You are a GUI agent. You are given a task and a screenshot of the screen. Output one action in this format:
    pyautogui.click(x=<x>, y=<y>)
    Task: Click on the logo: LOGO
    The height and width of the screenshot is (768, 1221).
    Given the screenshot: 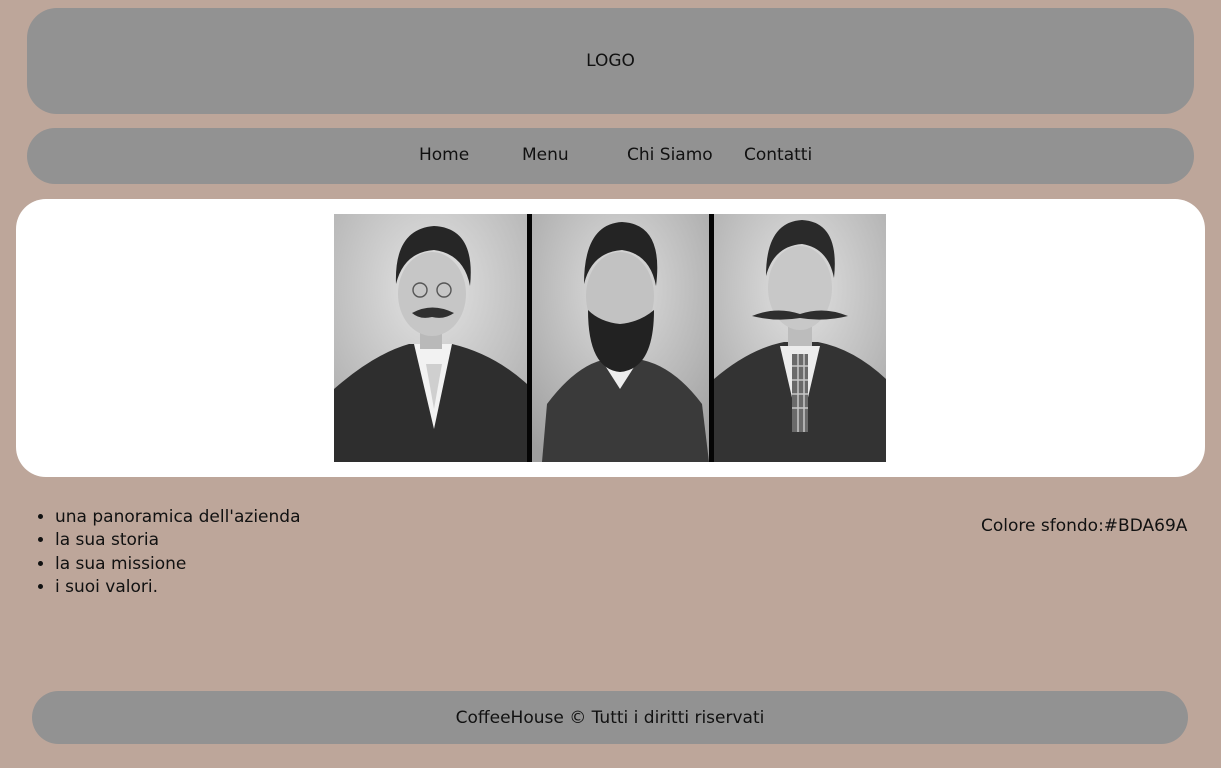 What is the action you would take?
    pyautogui.click(x=610, y=61)
    